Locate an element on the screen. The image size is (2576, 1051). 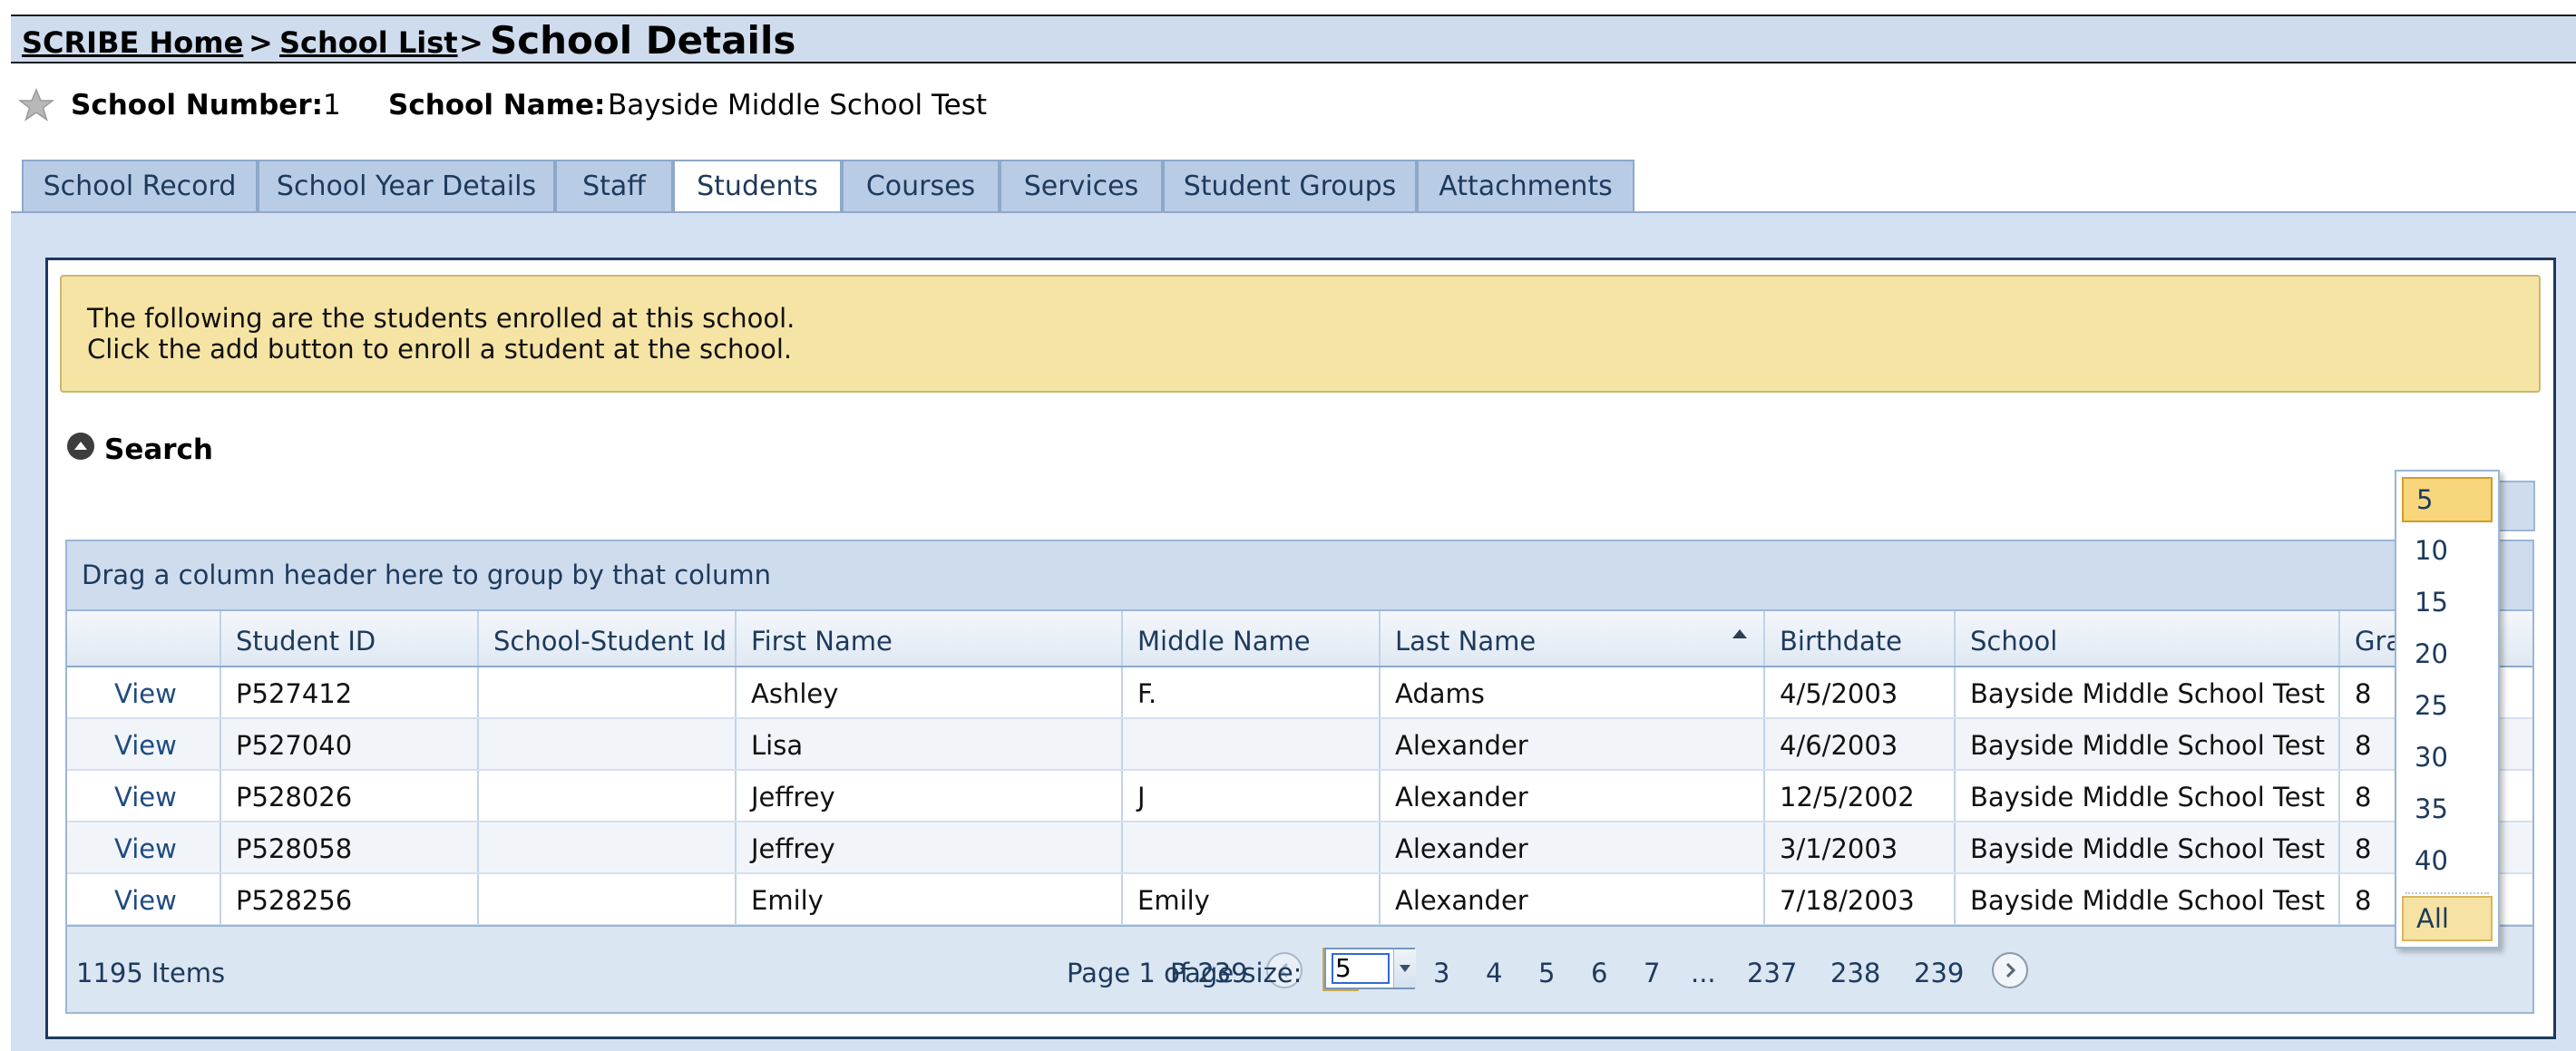
column-header-school: School is located at coordinates (2013, 642).